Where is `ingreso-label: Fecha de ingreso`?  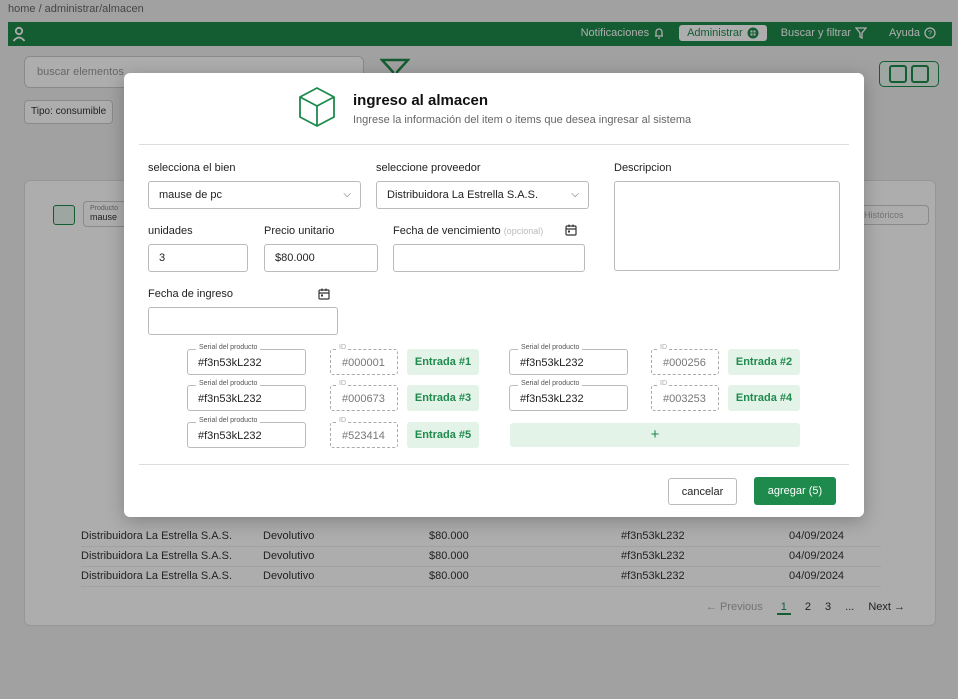
ingreso-label: Fecha de ingreso is located at coordinates (190, 294).